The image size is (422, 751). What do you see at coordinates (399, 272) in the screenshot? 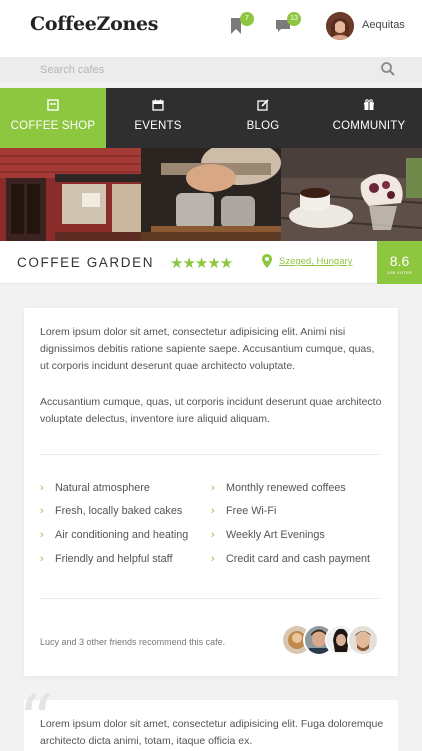
I see `score-caption: JOB VOTER` at bounding box center [399, 272].